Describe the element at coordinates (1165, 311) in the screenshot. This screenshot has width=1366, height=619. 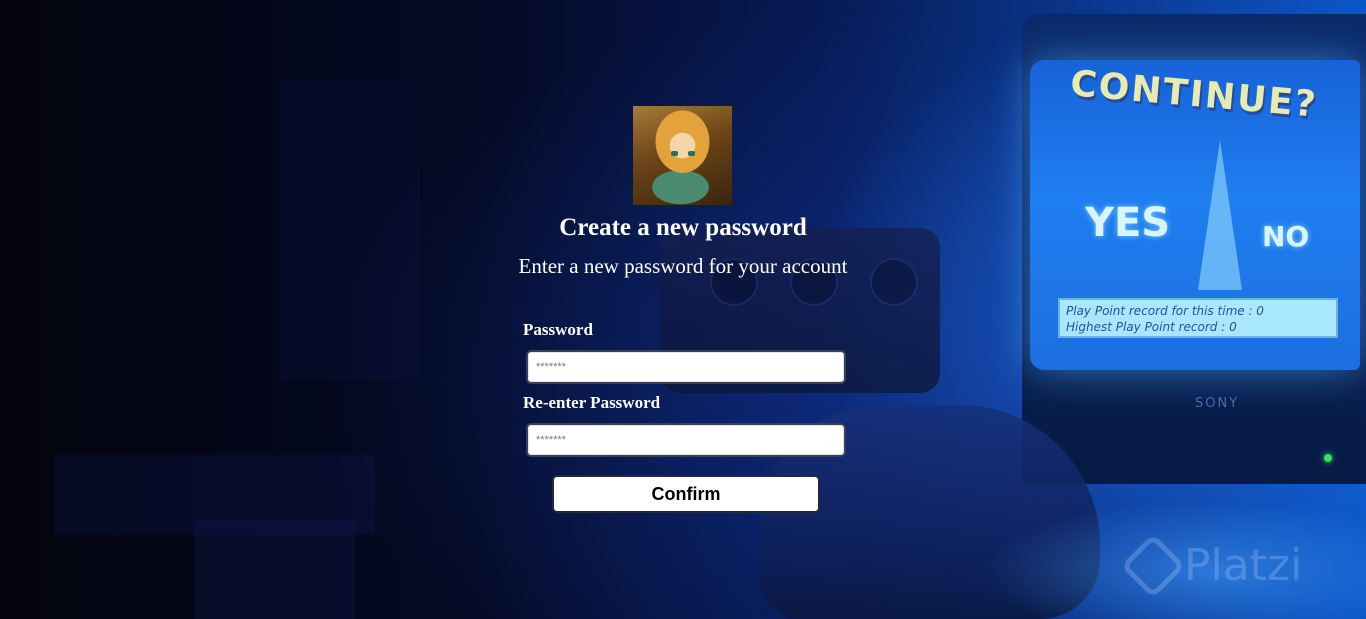
I see `tv-record-line: Play Point record for this time : 0` at that location.